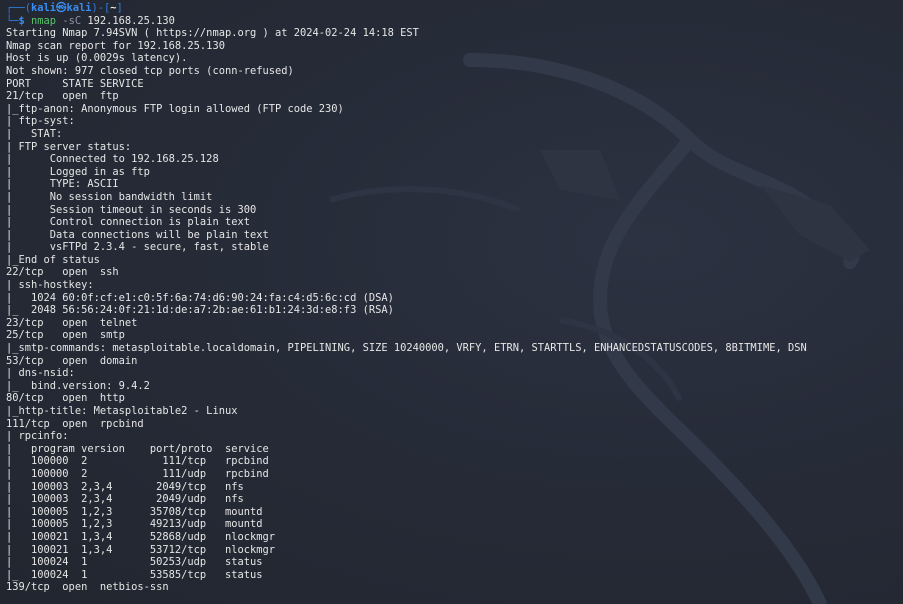 The width and height of the screenshot is (903, 604). What do you see at coordinates (75, 423) in the screenshot?
I see `output-line: 111/tcp open rpcbind` at bounding box center [75, 423].